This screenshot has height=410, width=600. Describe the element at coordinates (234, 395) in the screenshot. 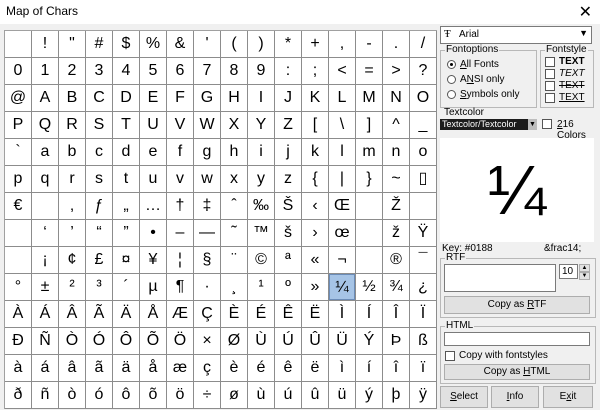

I see `char-cell: ø` at that location.